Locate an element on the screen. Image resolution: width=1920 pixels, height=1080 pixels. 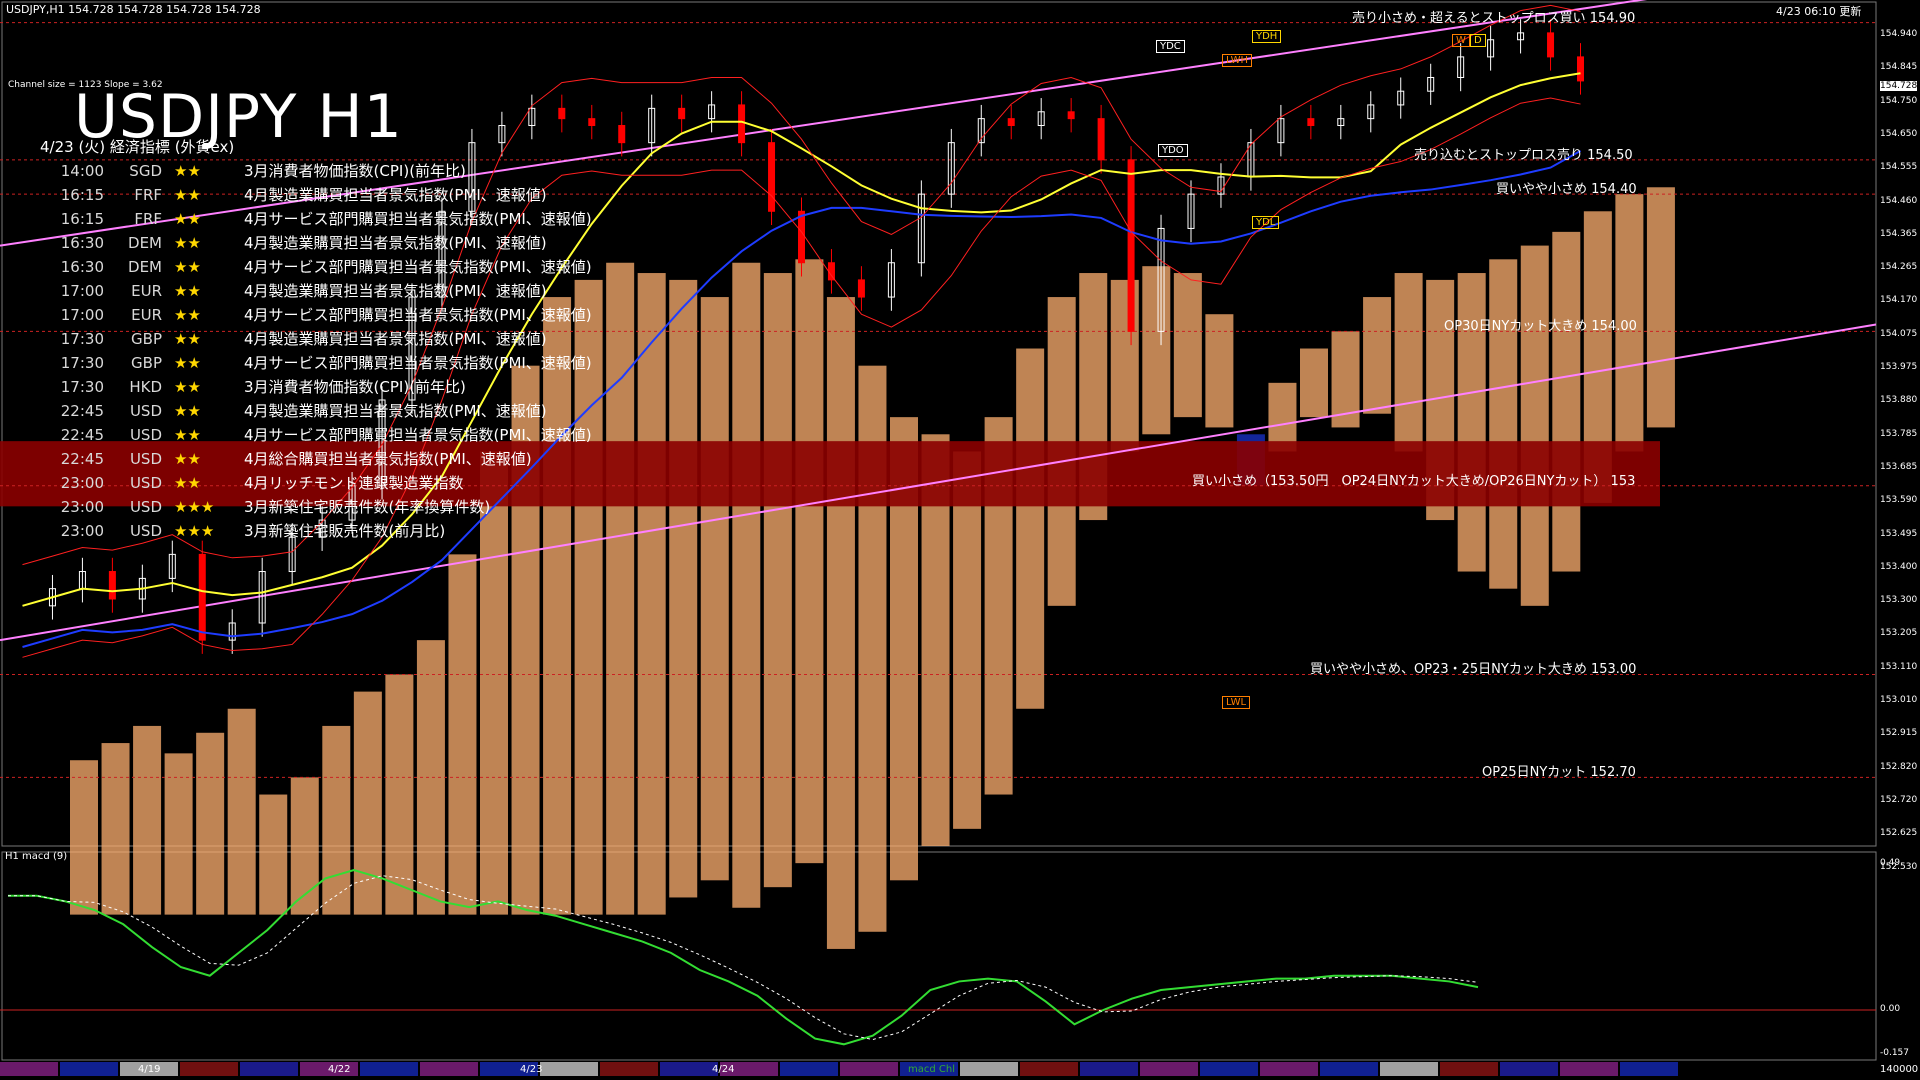
macd-tick: -0.157 is located at coordinates (1895, 1053).